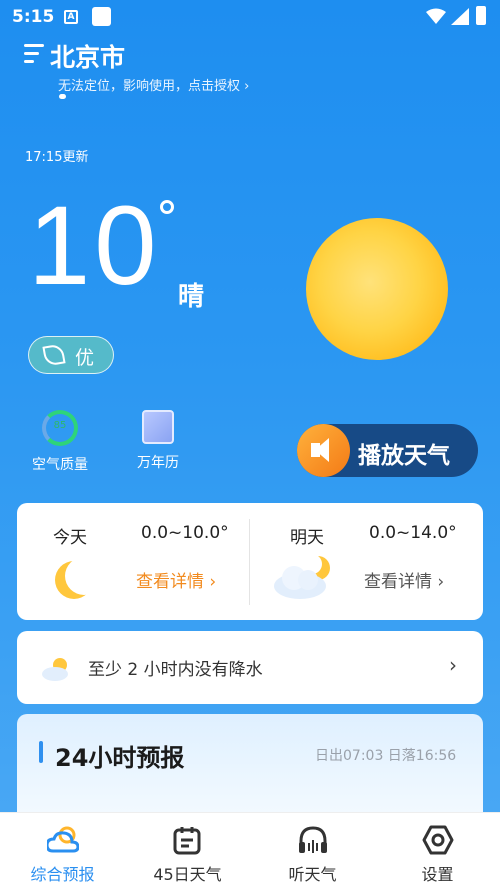 This screenshot has width=500, height=890. What do you see at coordinates (191, 297) in the screenshot?
I see `weather-condition: 晴` at bounding box center [191, 297].